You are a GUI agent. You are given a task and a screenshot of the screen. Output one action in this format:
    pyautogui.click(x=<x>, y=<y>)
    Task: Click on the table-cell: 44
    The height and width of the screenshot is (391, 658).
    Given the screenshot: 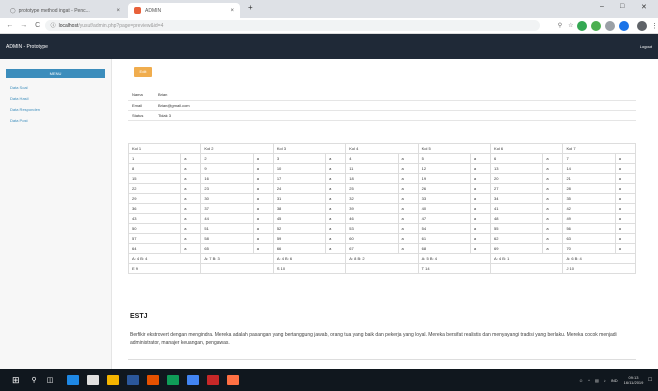 What is the action you would take?
    pyautogui.click(x=227, y=218)
    